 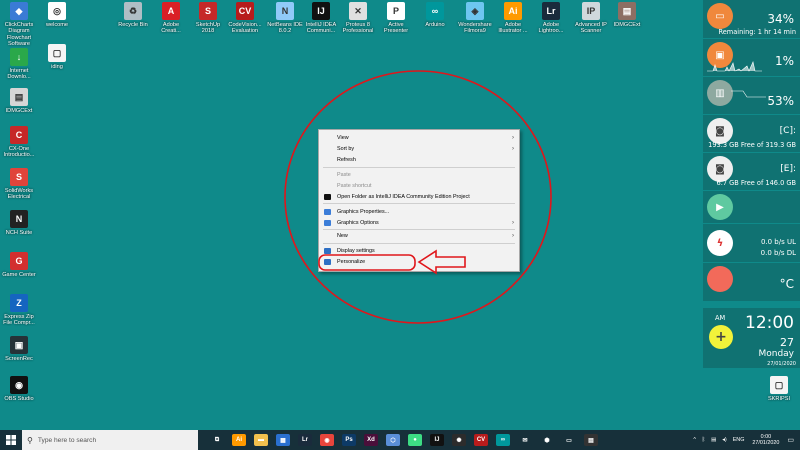 I want to click on notifications-icon: ▭, so click(x=790, y=440).